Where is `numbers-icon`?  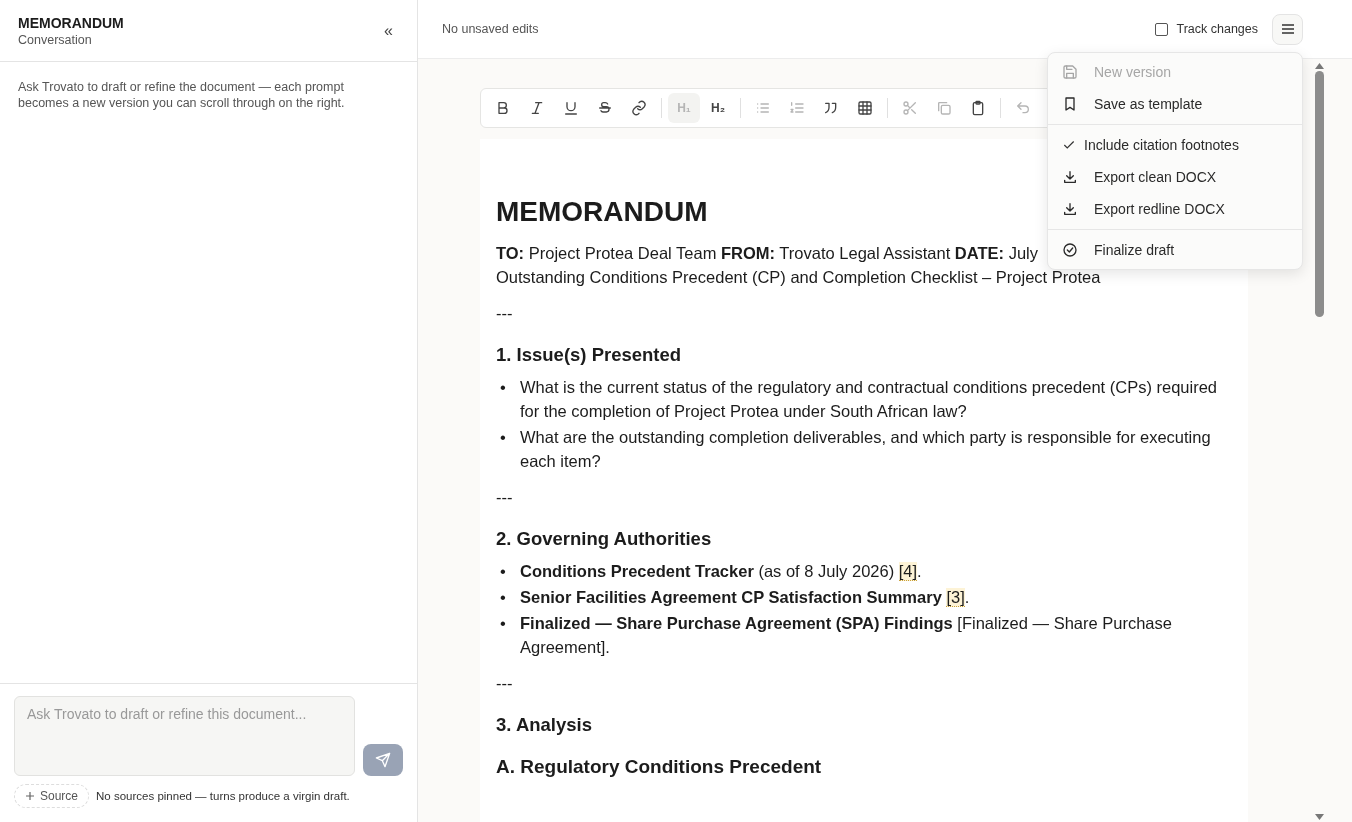
numbers-icon is located at coordinates (797, 108).